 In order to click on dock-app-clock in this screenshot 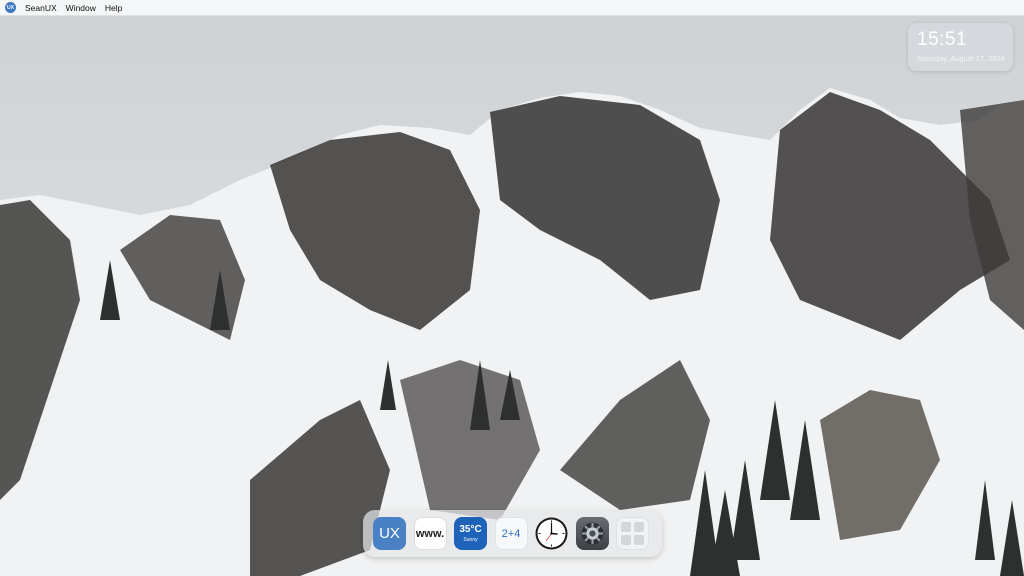, I will do `click(551, 533)`.